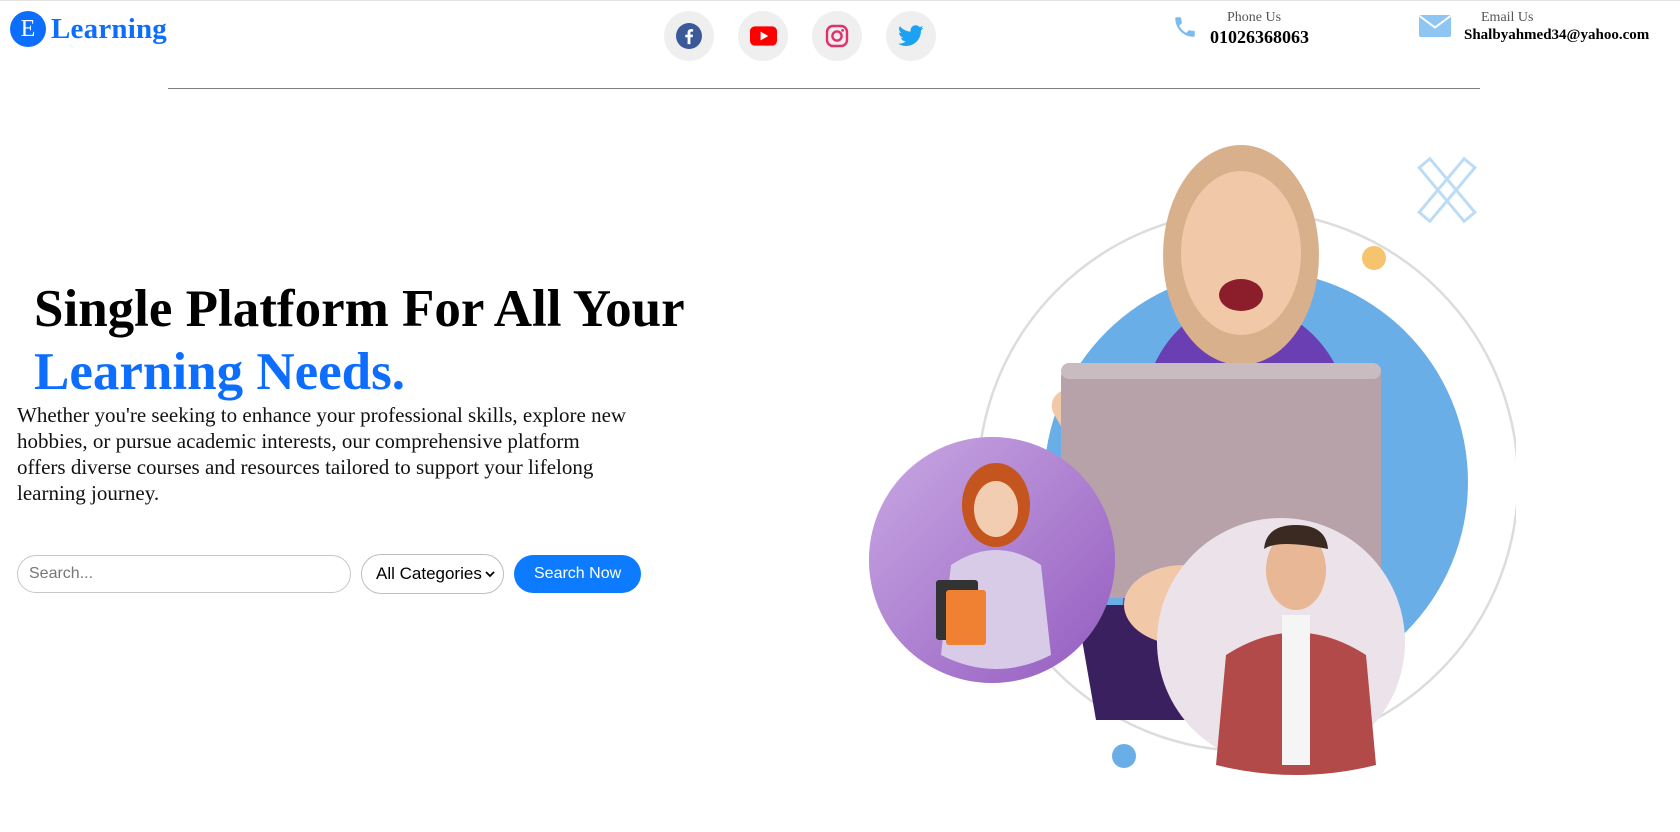 The image size is (1680, 832). Describe the element at coordinates (1185, 27) in the screenshot. I see `phone-icon` at that location.